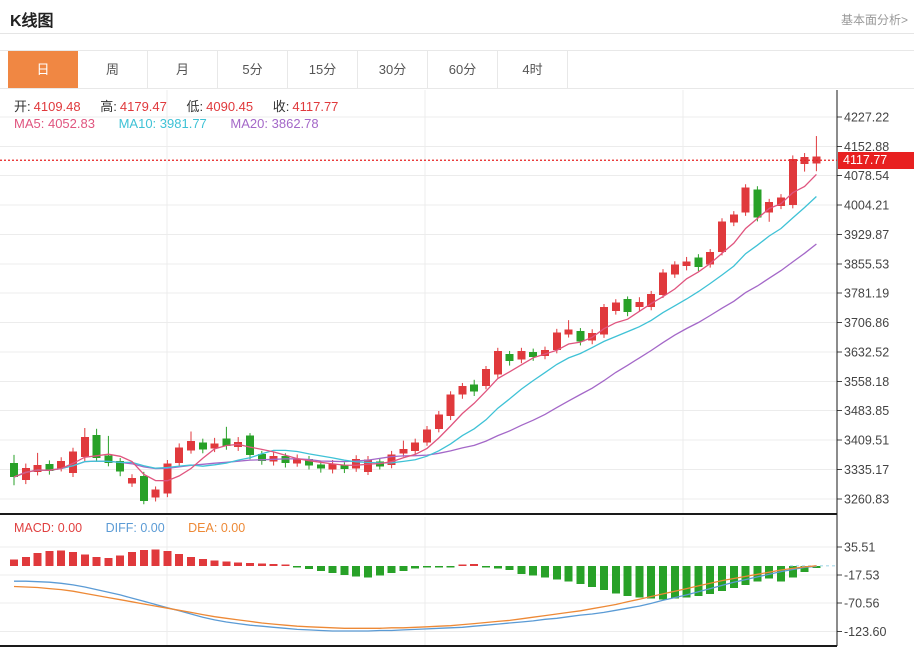  Describe the element at coordinates (48, 528) in the screenshot. I see `macd-value-label: MACD: 0.00` at that location.